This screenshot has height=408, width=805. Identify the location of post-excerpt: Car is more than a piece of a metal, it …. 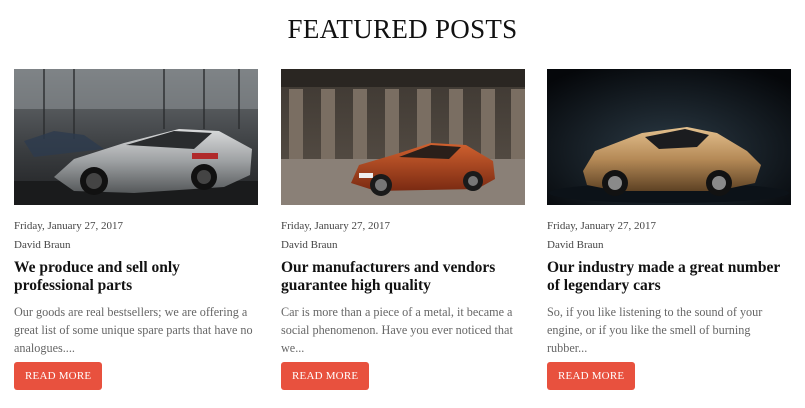
(397, 330).